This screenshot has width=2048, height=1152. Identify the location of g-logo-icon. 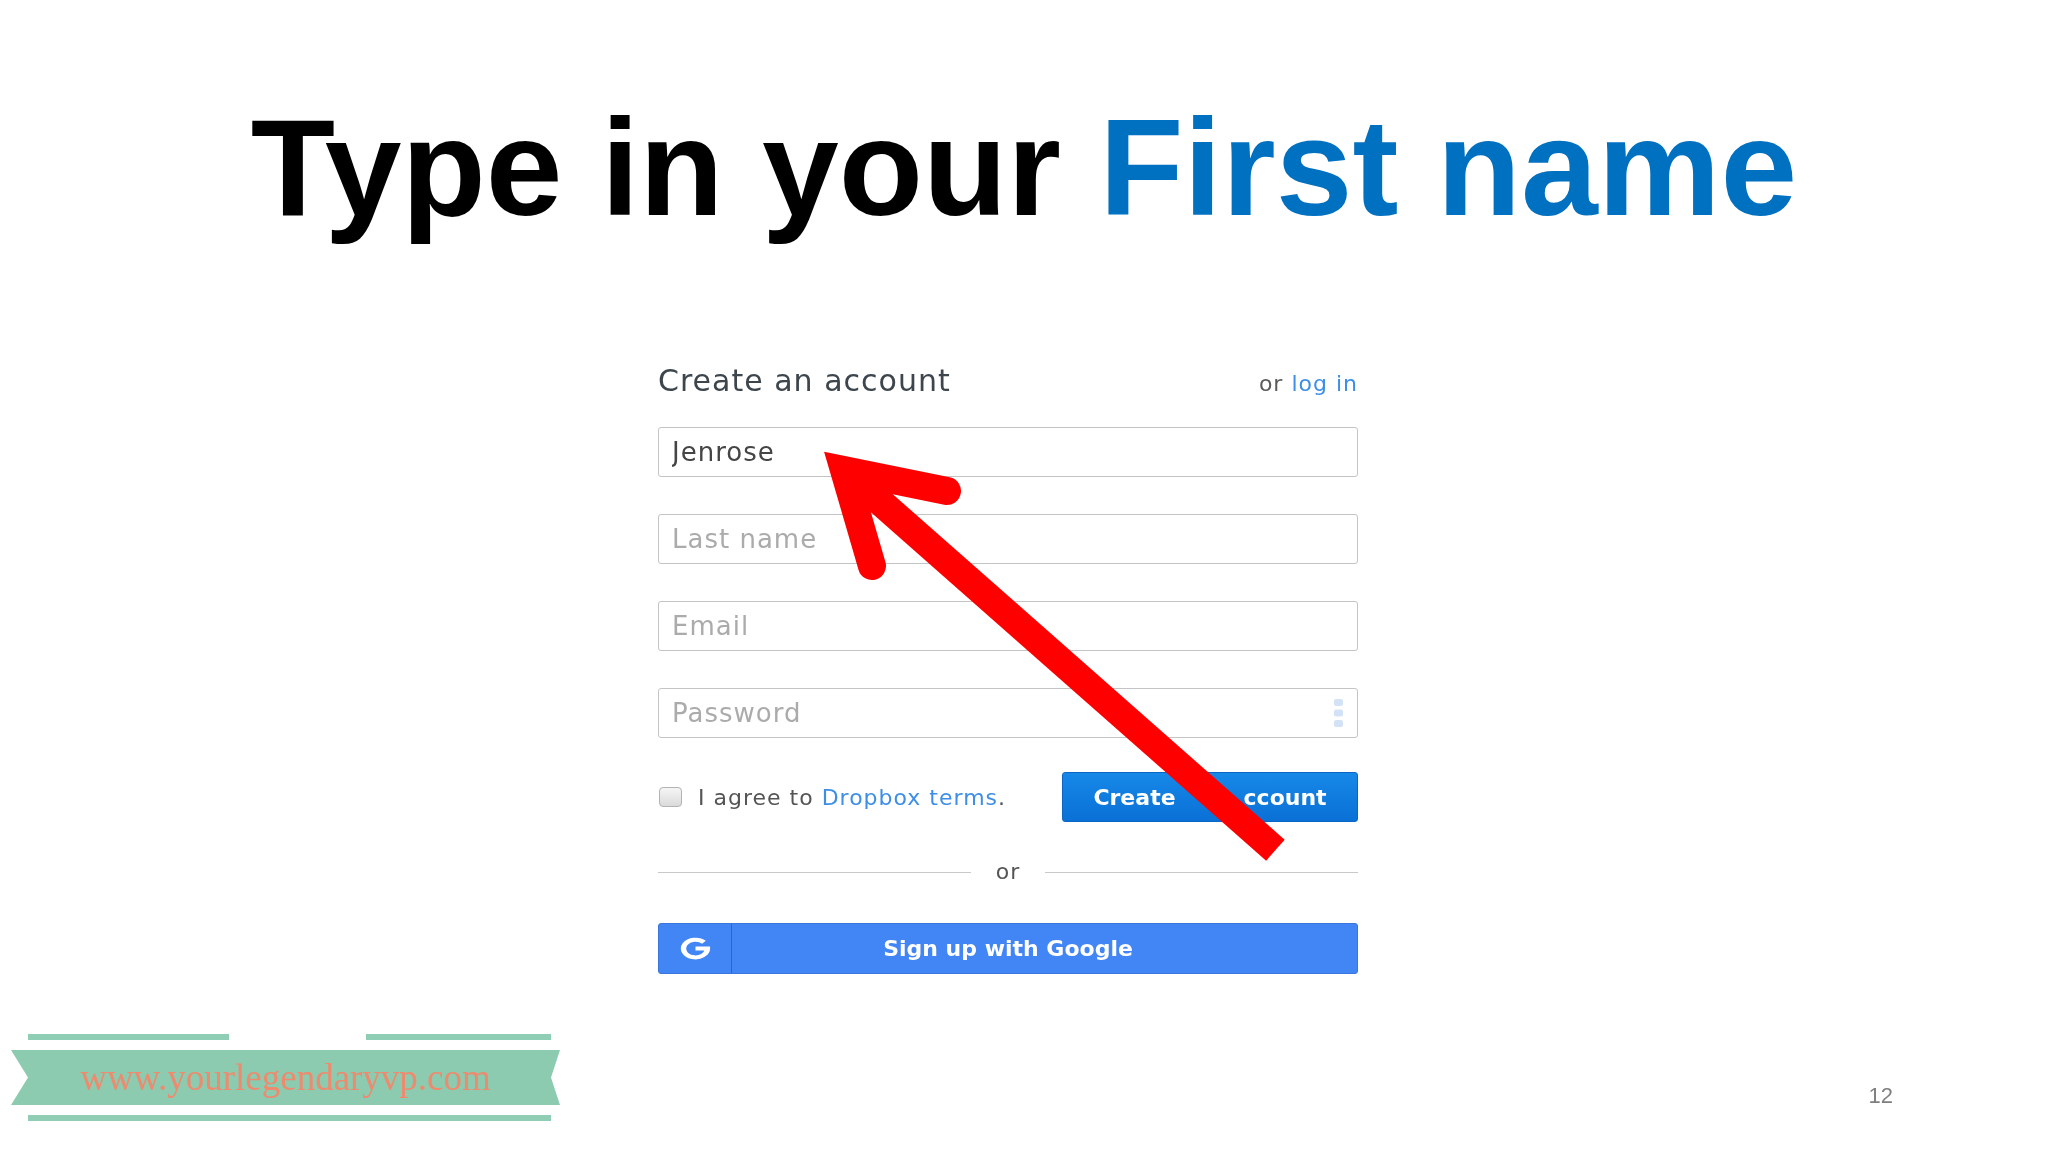
(695, 948).